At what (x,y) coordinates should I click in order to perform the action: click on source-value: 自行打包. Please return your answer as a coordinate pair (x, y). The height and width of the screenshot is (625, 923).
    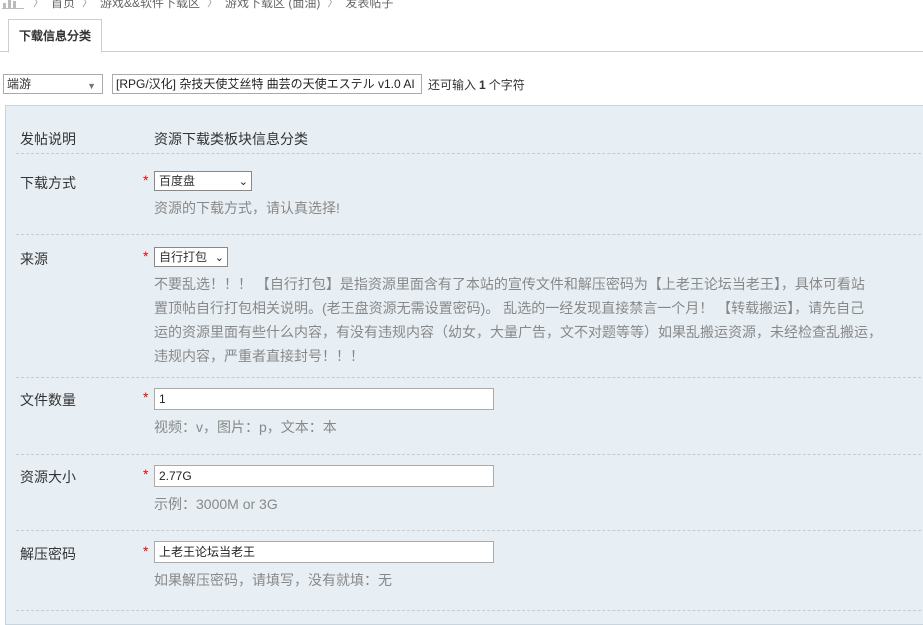
    Looking at the image, I should click on (183, 257).